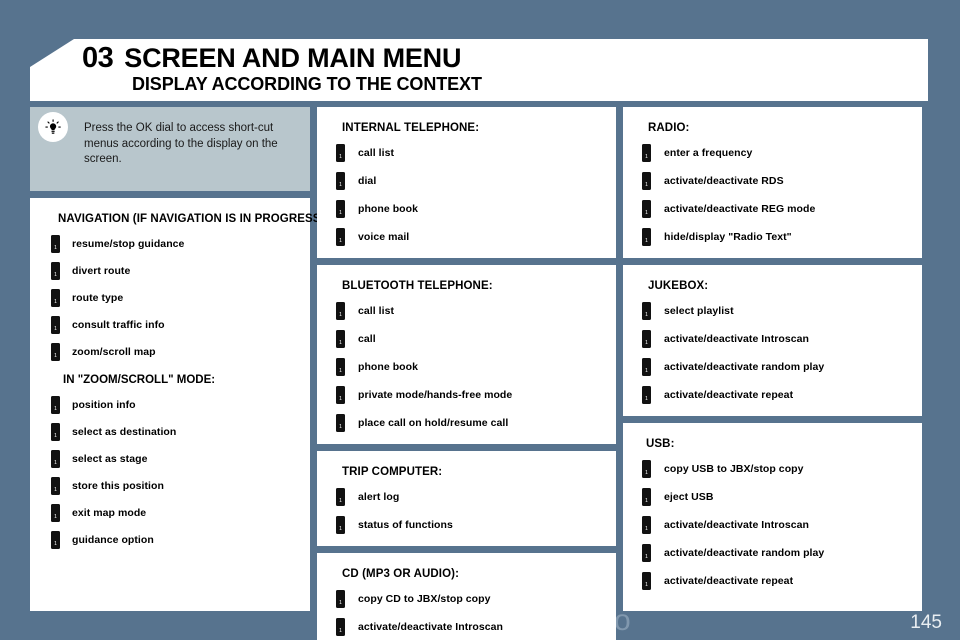 This screenshot has height=640, width=960. I want to click on panel-title: TRIP COMPUTER:, so click(392, 472).